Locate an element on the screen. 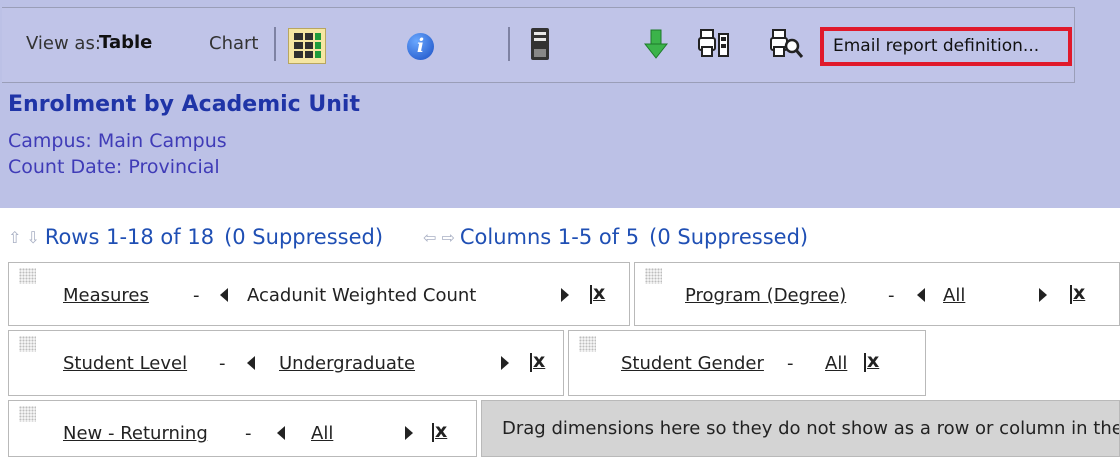 Image resolution: width=1120 pixels, height=457 pixels. grid-table-icon is located at coordinates (307, 46).